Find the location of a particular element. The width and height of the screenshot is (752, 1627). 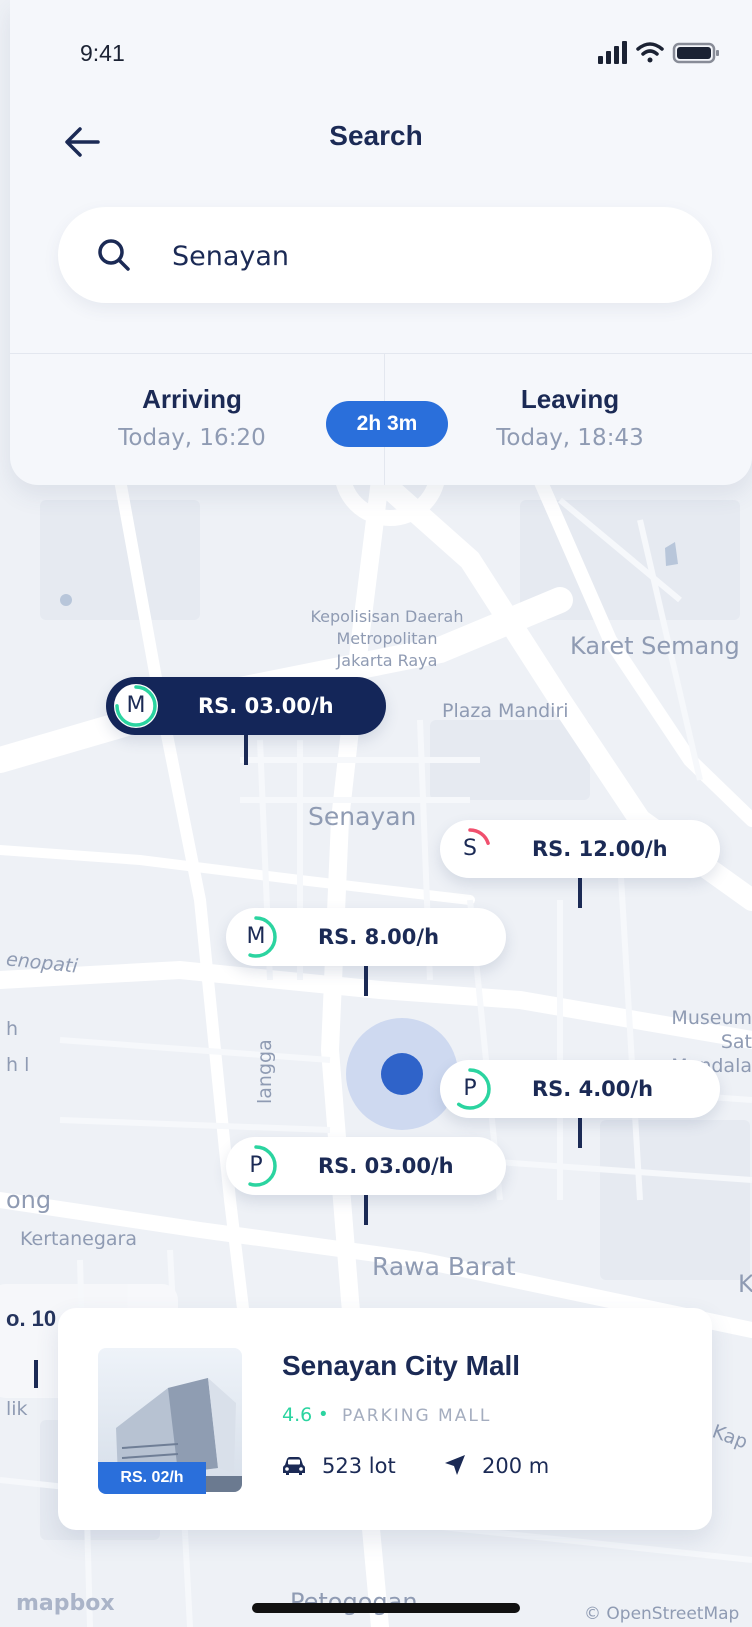

parking-marker: M RS. 8.00/h is located at coordinates (366, 937).